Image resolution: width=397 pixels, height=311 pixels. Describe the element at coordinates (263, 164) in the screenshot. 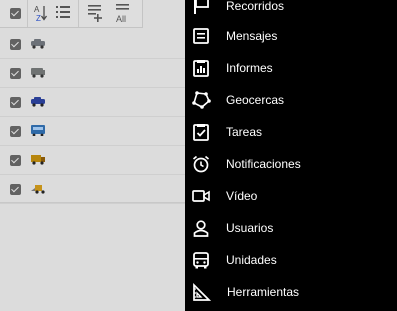

I see `menu-item-label: Notificaciones` at that location.